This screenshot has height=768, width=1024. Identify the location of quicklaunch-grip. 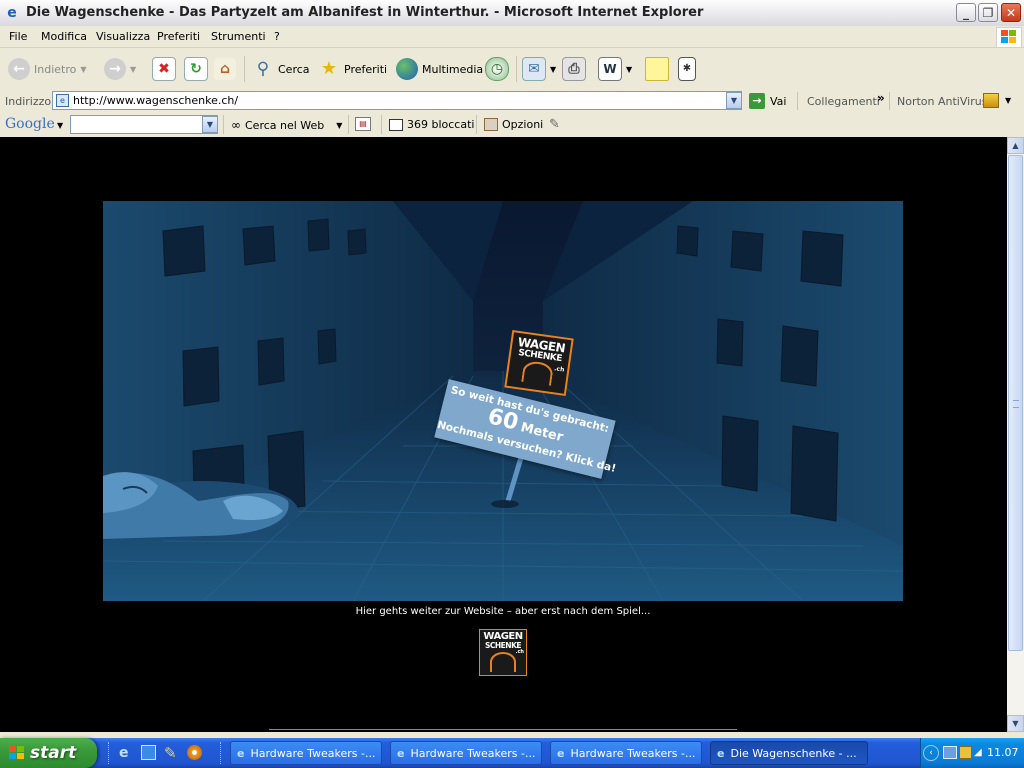
(110, 753).